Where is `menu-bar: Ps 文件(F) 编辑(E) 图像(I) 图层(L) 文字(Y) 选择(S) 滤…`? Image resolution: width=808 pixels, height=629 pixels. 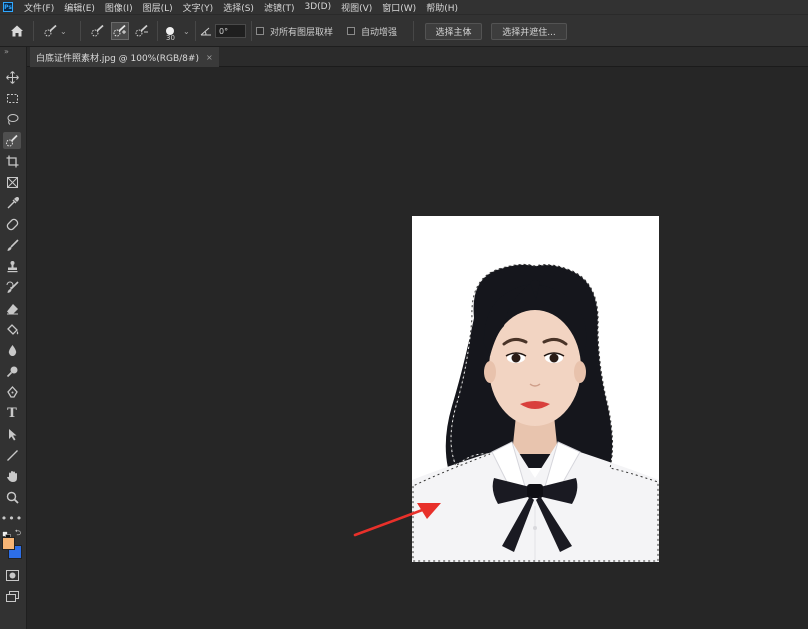 menu-bar: Ps 文件(F) 编辑(E) 图像(I) 图层(L) 文字(Y) 选择(S) 滤… is located at coordinates (404, 7).